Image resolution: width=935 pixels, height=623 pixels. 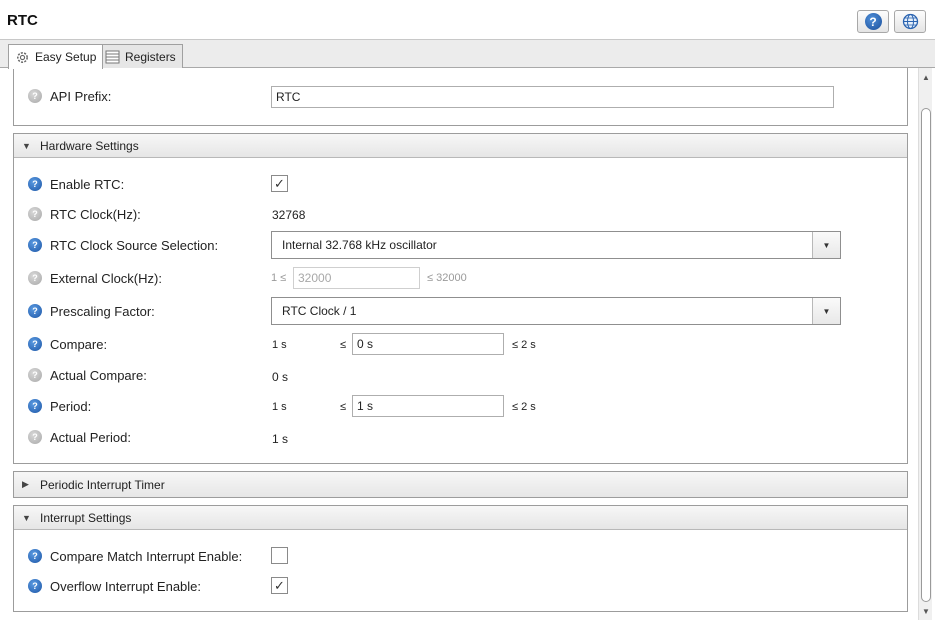 I want to click on period-min: 1 s, so click(x=279, y=407).